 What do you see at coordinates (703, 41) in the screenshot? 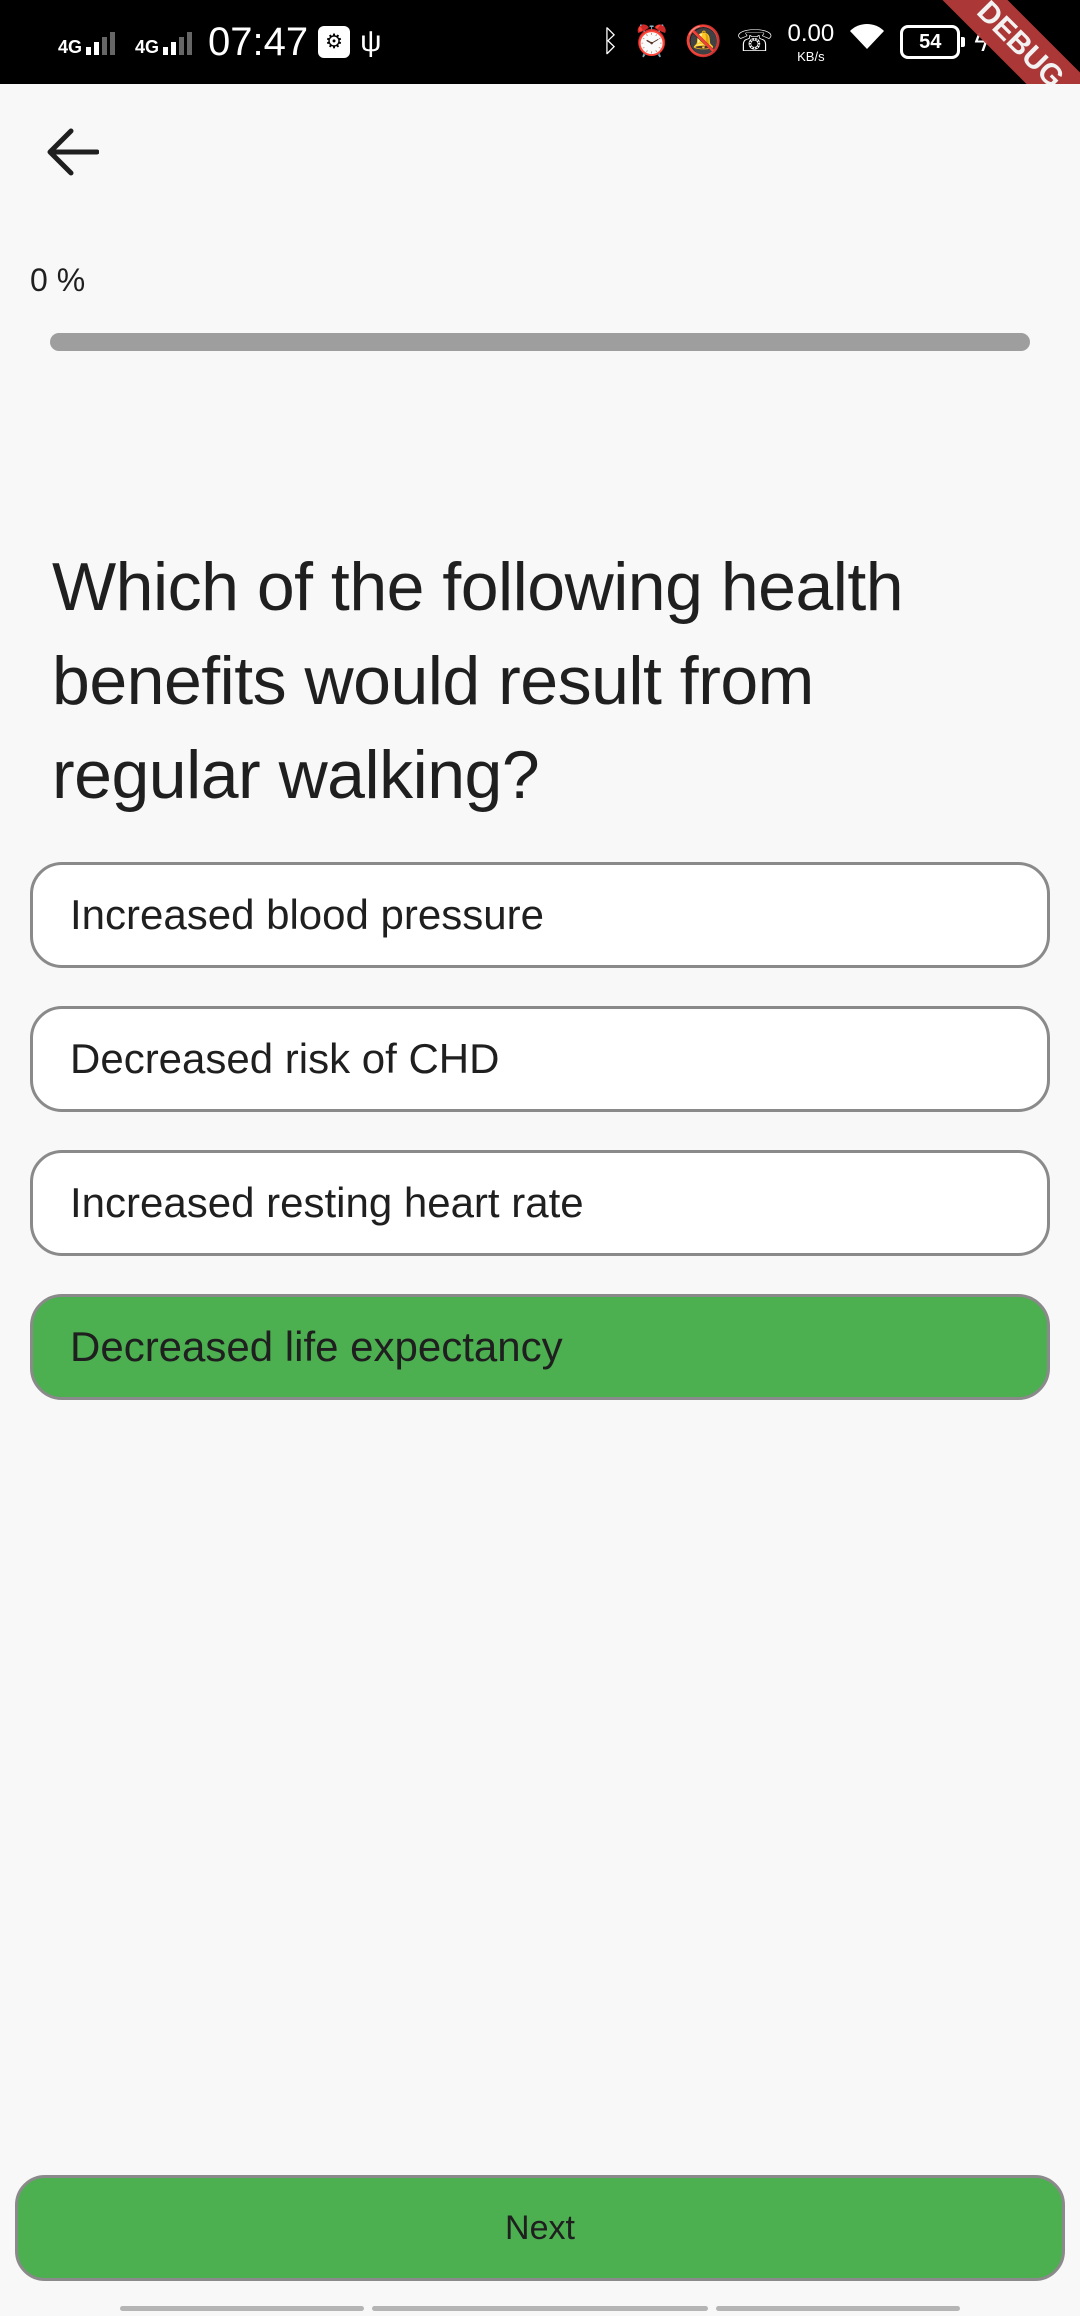
I see `notifications-off-icon: 🔕` at bounding box center [703, 41].